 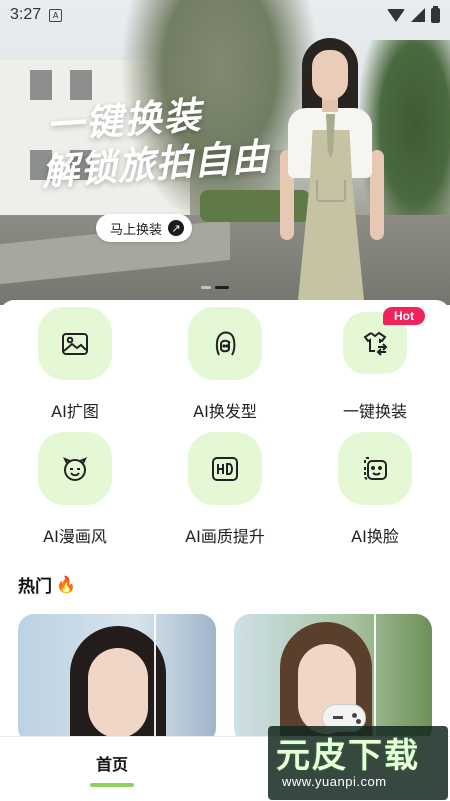 I want to click on feature-ai-comic: AI漫画风, so click(x=75, y=489).